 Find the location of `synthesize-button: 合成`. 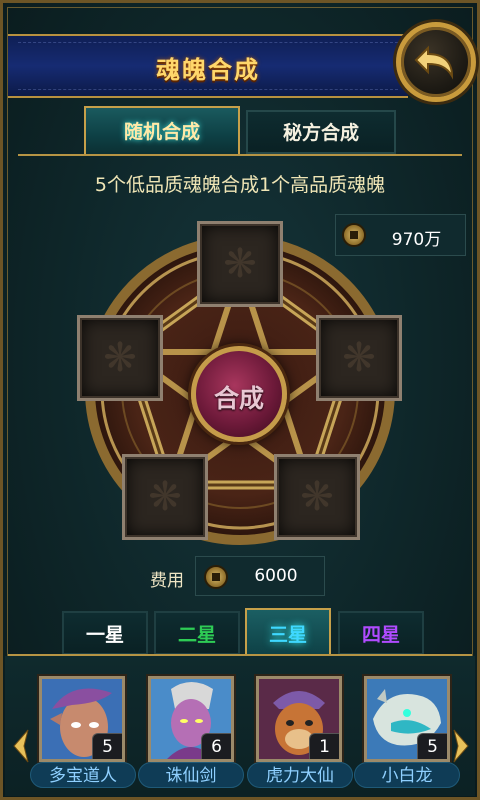

synthesize-button: 合成 is located at coordinates (239, 394).